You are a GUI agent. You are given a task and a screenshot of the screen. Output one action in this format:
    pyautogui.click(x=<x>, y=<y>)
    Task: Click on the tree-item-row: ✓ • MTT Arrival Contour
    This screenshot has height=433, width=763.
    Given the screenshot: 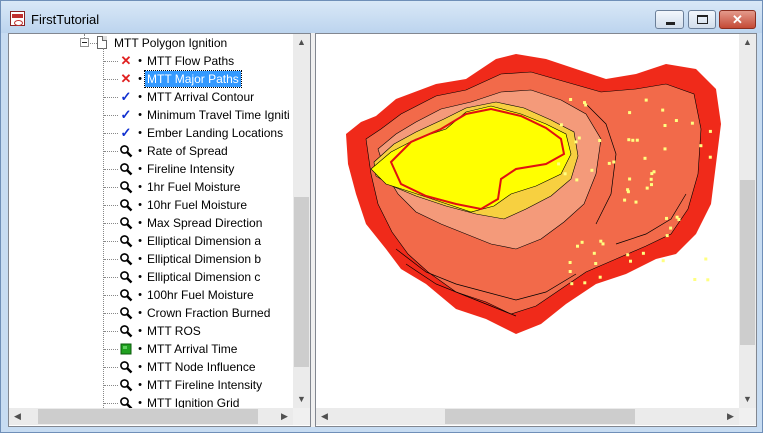 What is the action you would take?
    pyautogui.click(x=151, y=97)
    